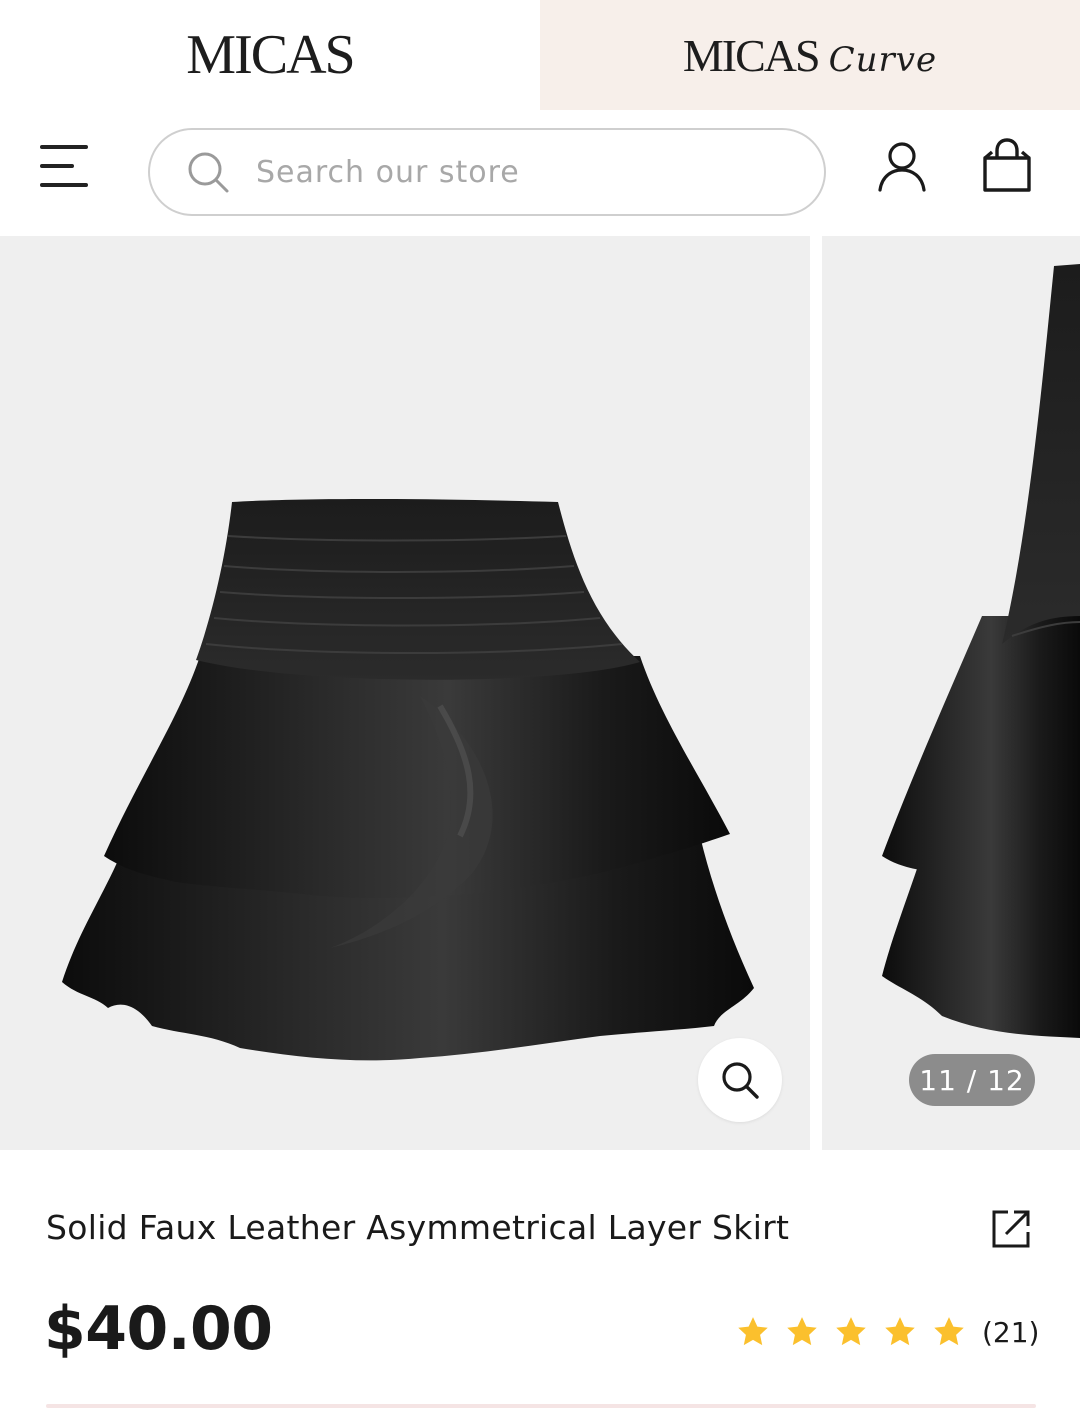  What do you see at coordinates (541, 1406) in the screenshot?
I see `add-to-cart-bar-edge` at bounding box center [541, 1406].